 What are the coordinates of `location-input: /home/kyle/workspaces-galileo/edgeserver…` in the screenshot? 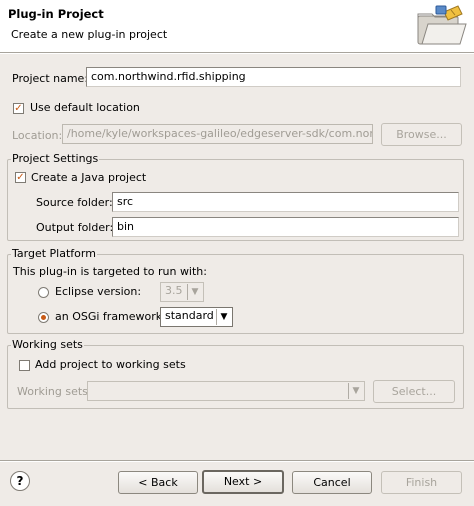 It's located at (217, 134).